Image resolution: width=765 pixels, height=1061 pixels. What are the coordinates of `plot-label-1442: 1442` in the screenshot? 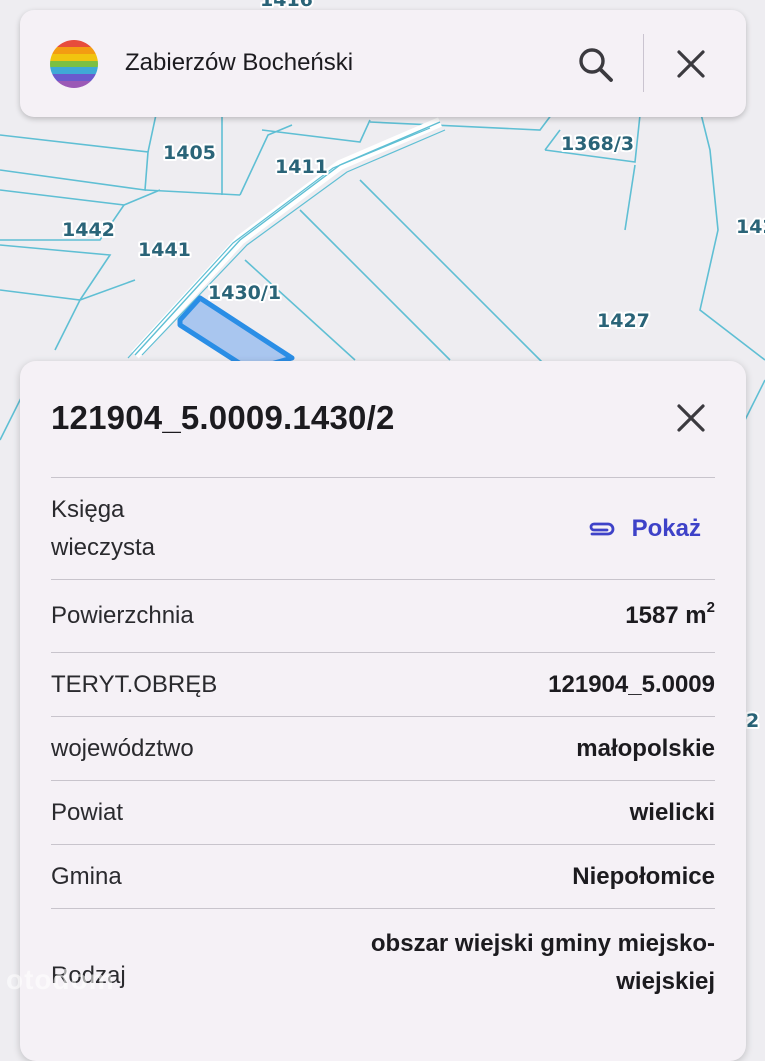 It's located at (88, 230).